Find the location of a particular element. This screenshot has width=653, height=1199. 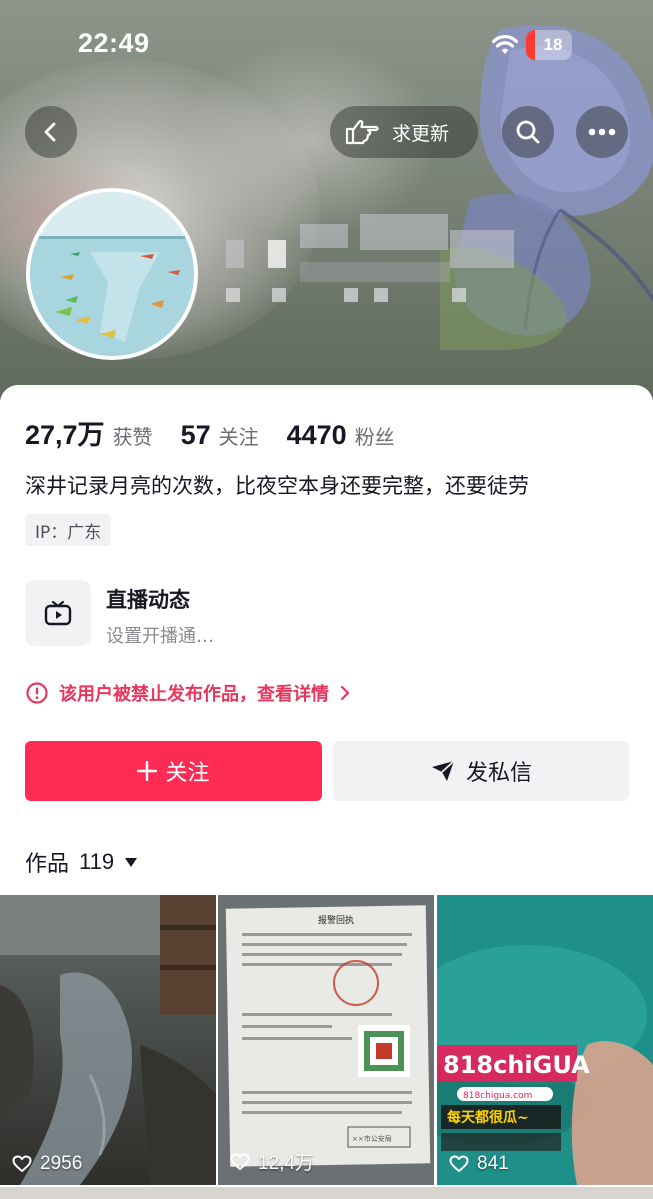

send-icon is located at coordinates (443, 770).